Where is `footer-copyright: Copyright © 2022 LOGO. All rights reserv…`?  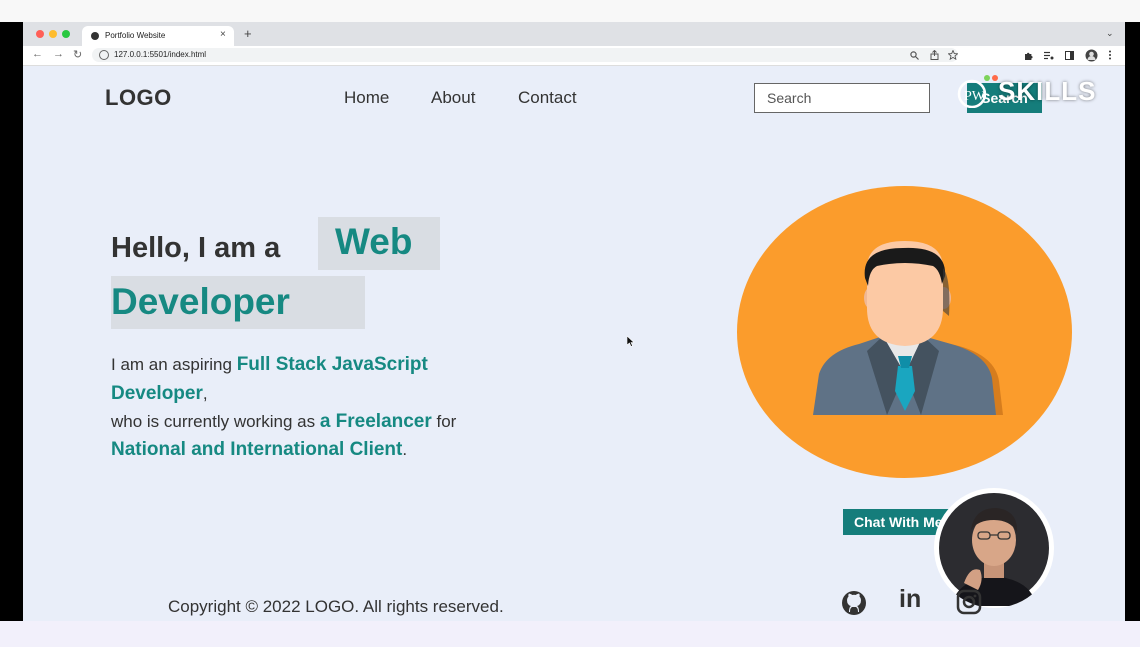
footer-copyright: Copyright © 2022 LOGO. All rights reserv… is located at coordinates (336, 606).